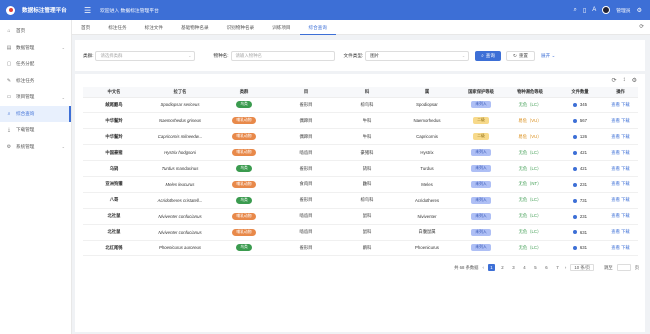  What do you see at coordinates (317, 27) in the screenshot?
I see `tab-query: 综合查询` at bounding box center [317, 27].